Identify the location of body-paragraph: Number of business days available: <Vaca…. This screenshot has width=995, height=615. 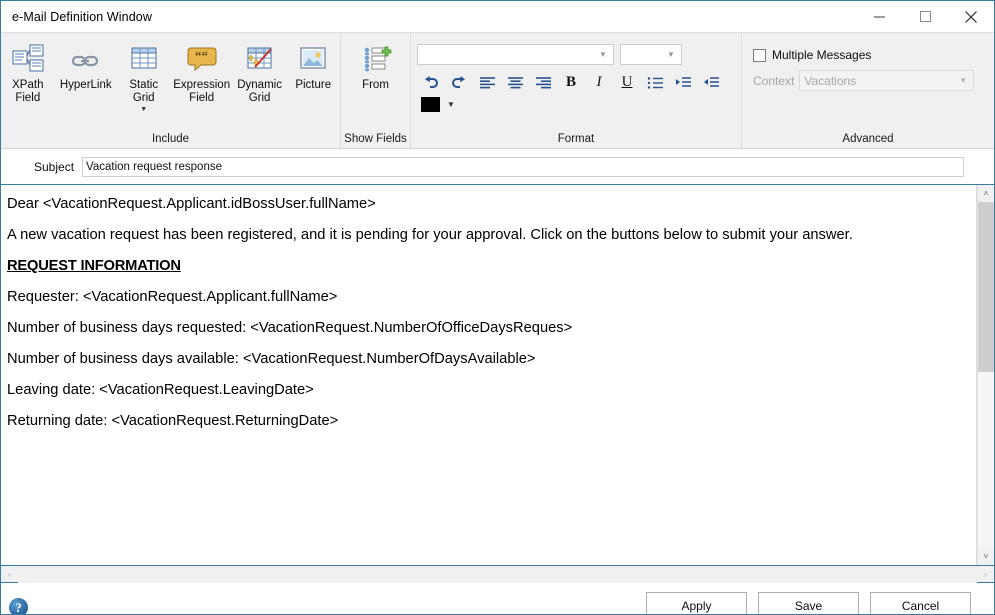
(271, 359).